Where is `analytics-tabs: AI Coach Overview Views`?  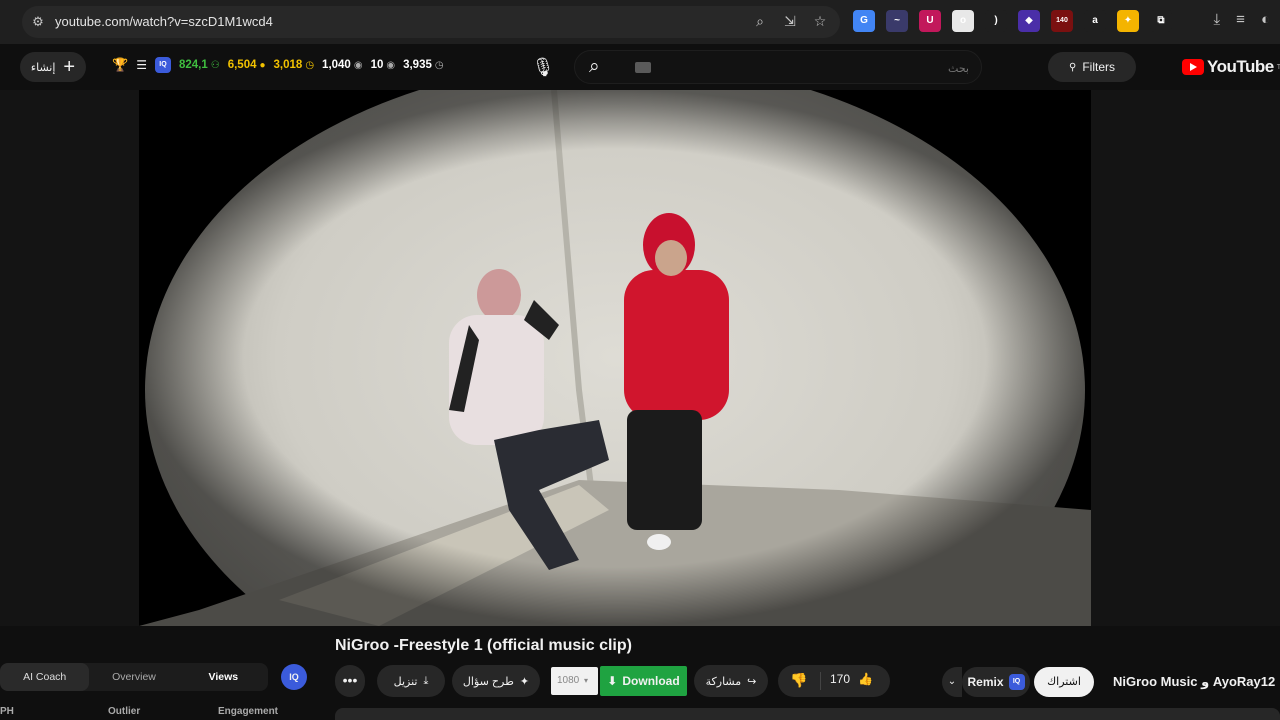
analytics-tabs: AI Coach Overview Views is located at coordinates (134, 677).